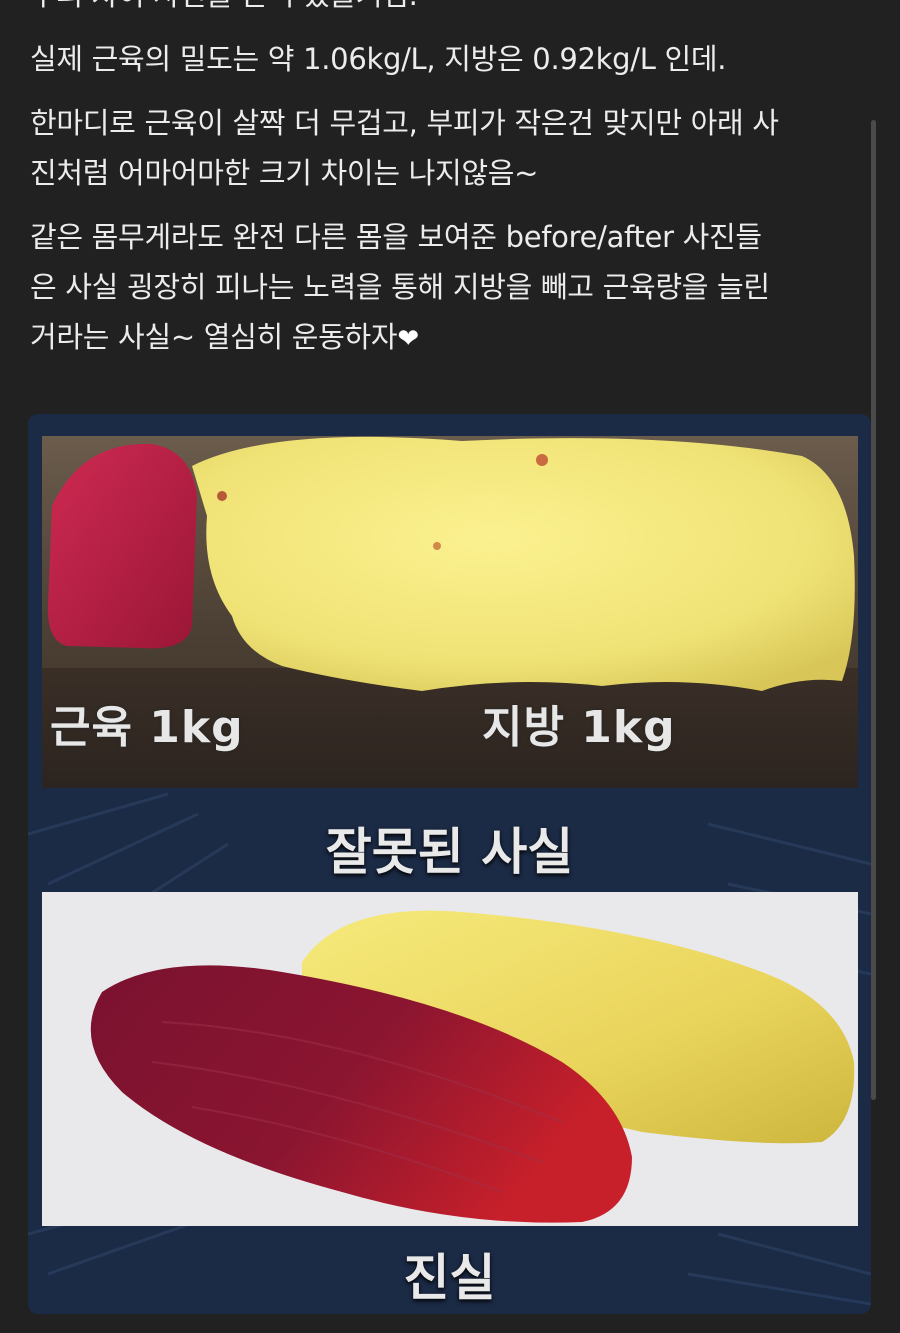  What do you see at coordinates (214, 337) in the screenshot?
I see `post-line: 거라는 사실~ 열심히 운동하자` at bounding box center [214, 337].